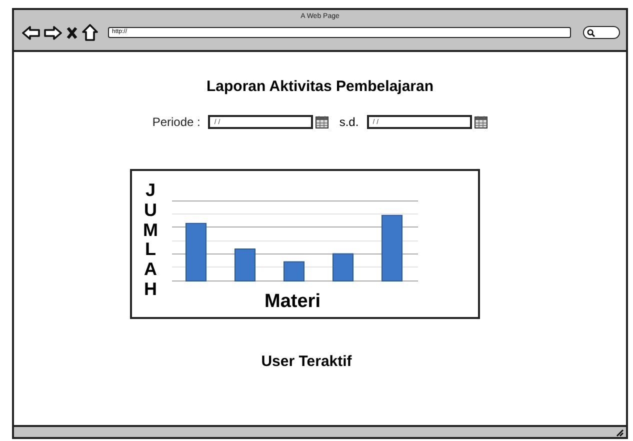  Describe the element at coordinates (591, 32) in the screenshot. I see `search-icon` at that location.